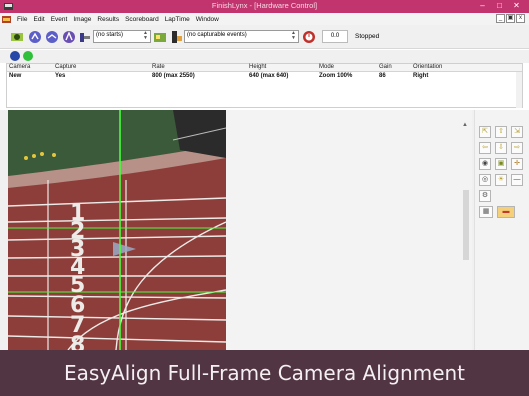 This screenshot has width=529, height=396. What do you see at coordinates (382, 76) in the screenshot?
I see `cell-gain: 86` at bounding box center [382, 76].